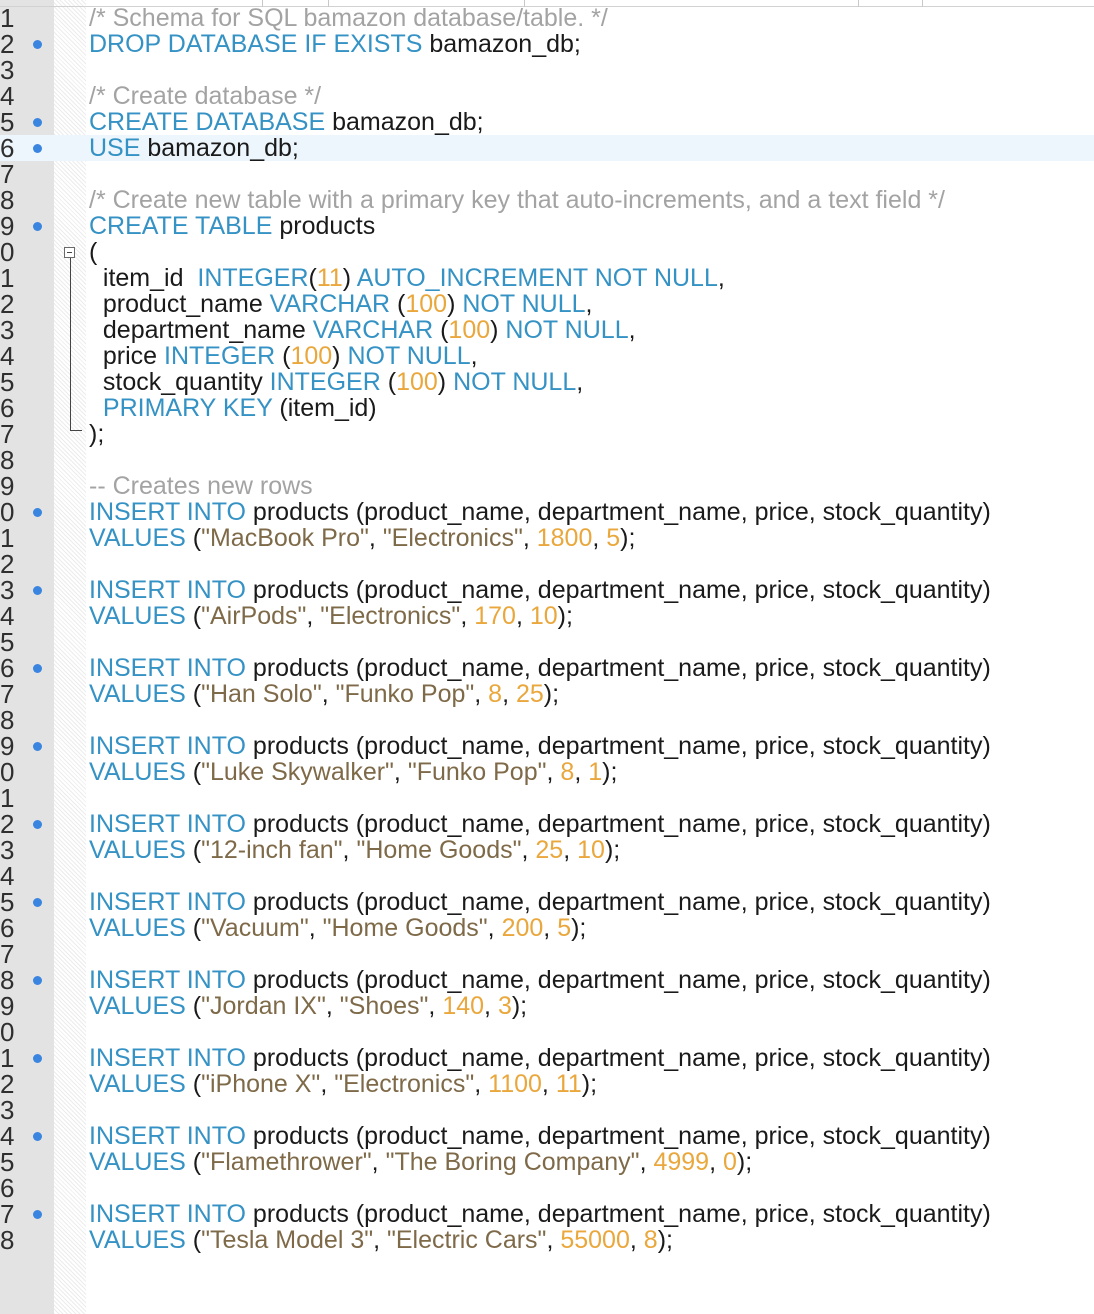 The height and width of the screenshot is (1314, 1094). Describe the element at coordinates (547, 642) in the screenshot. I see `code-line: 5` at that location.